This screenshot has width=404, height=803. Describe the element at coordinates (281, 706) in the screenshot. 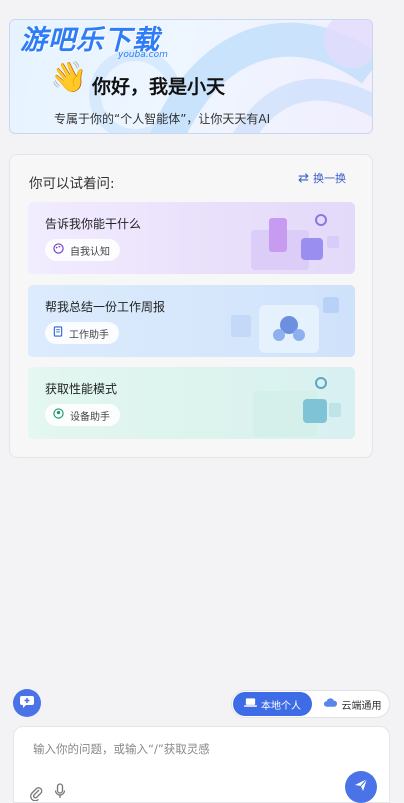

I see `mode-local-label: 本地个人` at that location.